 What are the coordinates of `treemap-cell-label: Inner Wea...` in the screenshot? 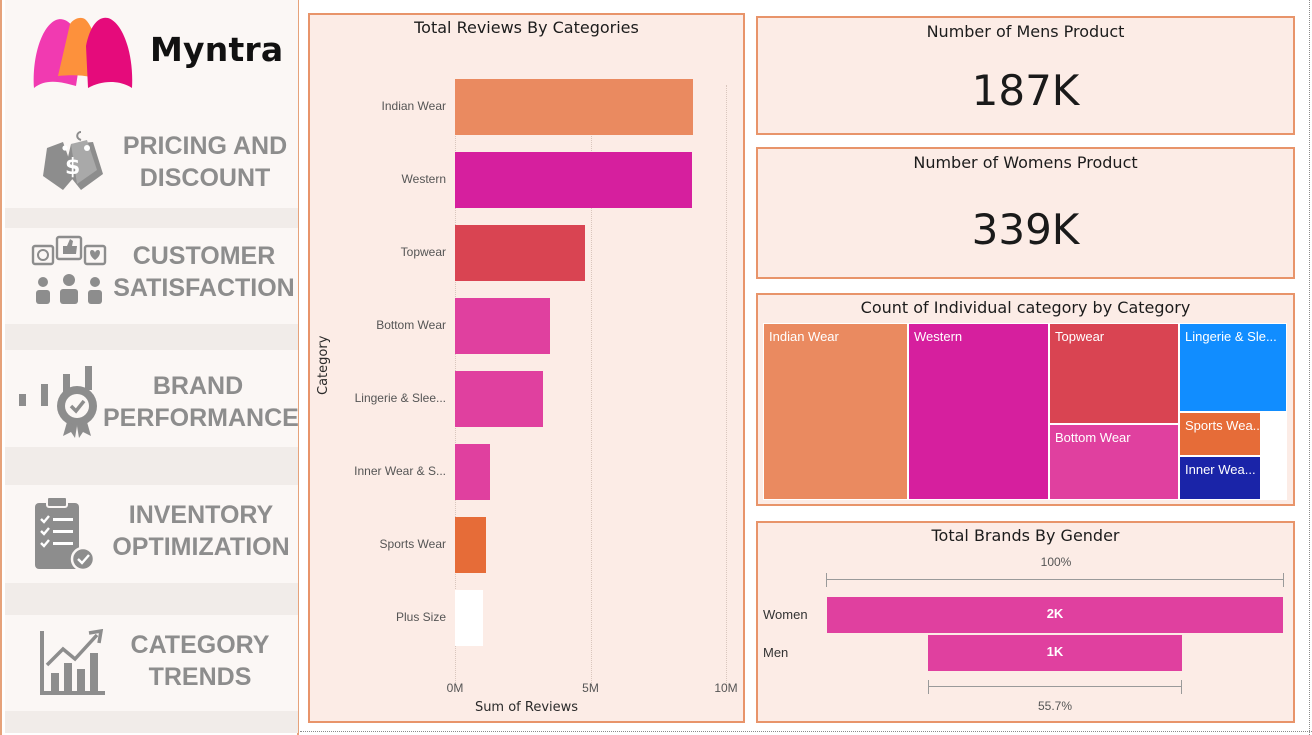 It's located at (1220, 469).